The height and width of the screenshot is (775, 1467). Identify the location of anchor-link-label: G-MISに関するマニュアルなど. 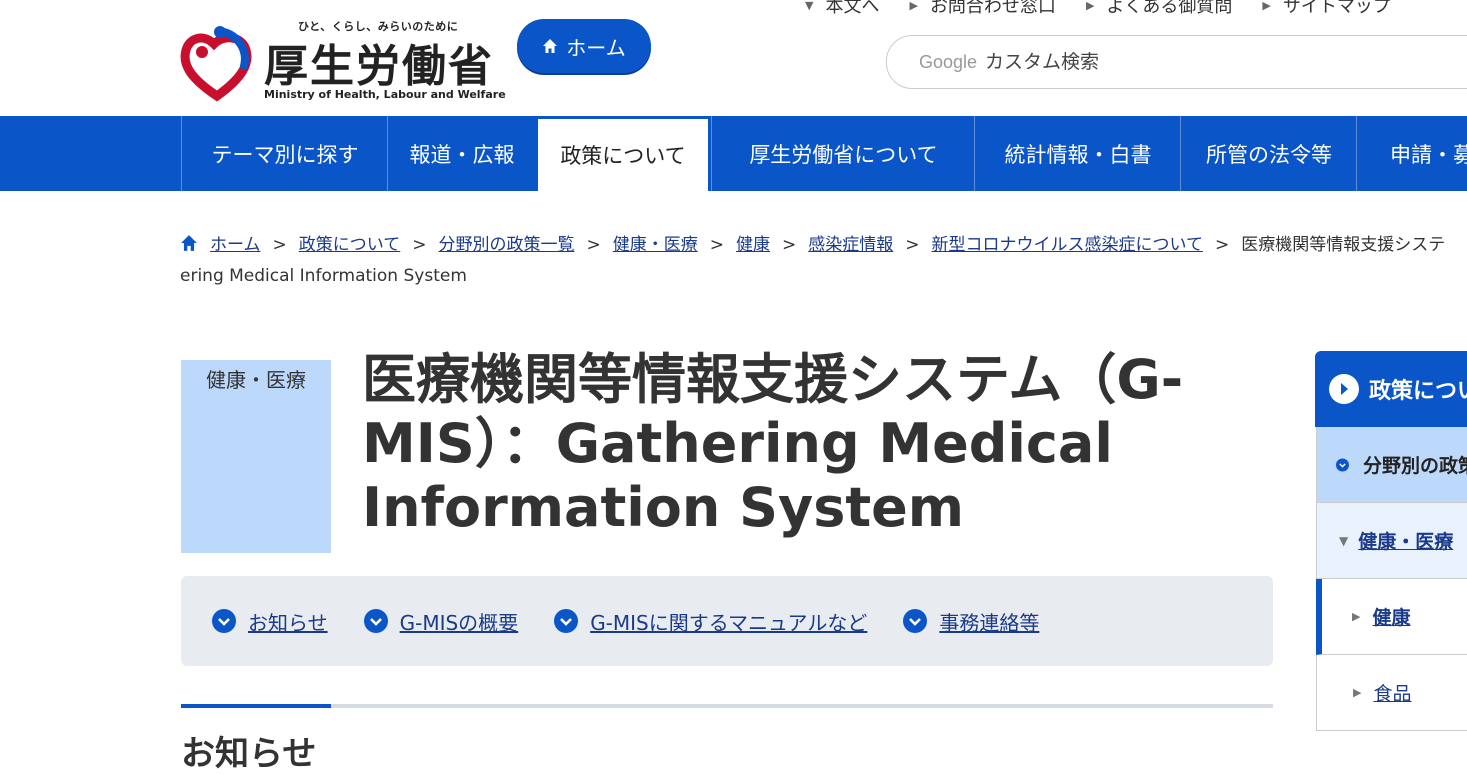
(729, 622).